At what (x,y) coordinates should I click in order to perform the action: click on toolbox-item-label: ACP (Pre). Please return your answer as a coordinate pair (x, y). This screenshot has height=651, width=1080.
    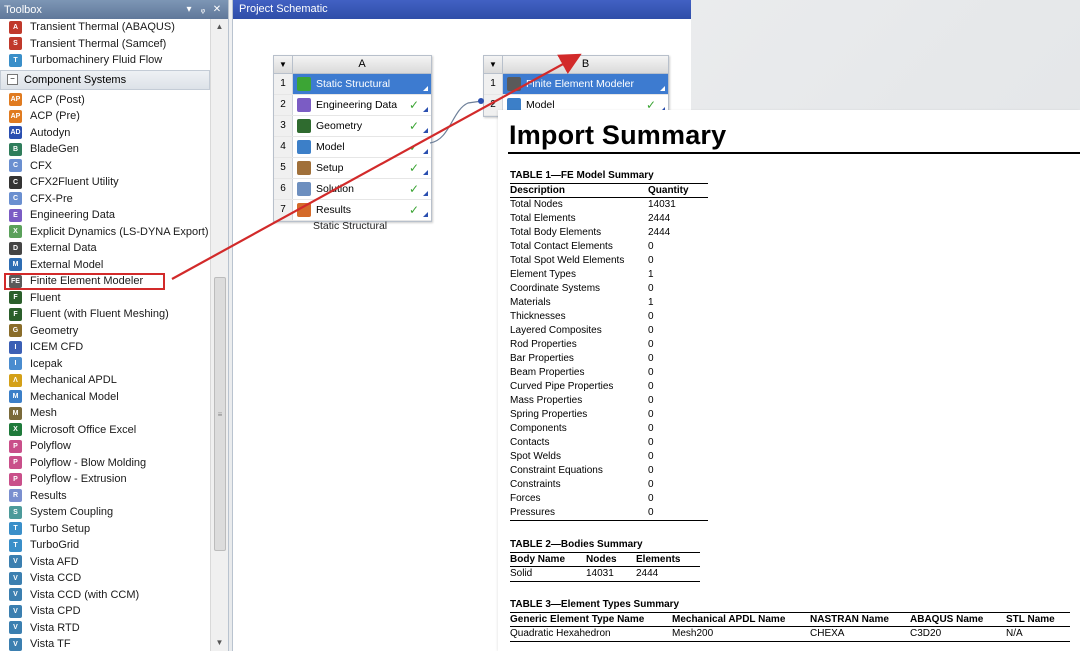
    Looking at the image, I should click on (55, 116).